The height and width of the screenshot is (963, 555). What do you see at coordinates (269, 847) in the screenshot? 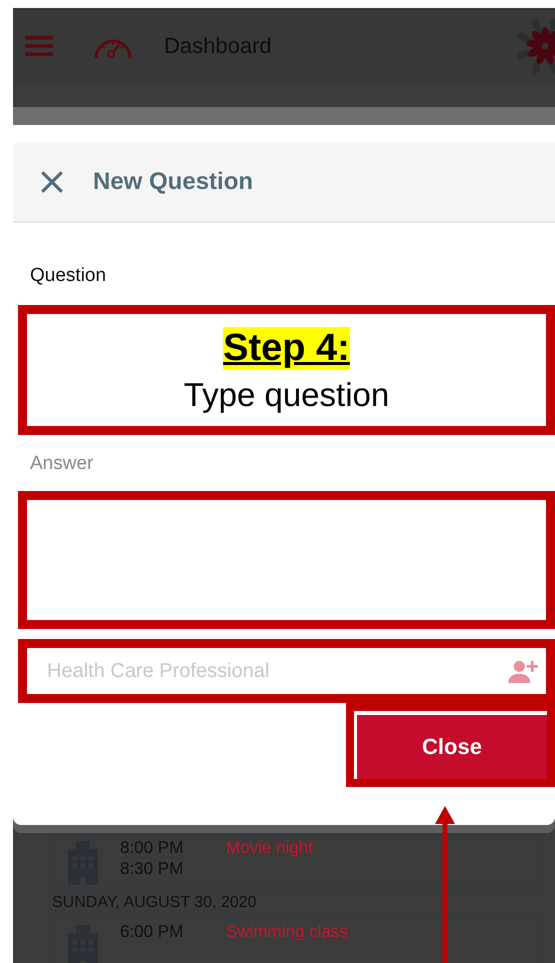
I see `event-title: Movie night` at bounding box center [269, 847].